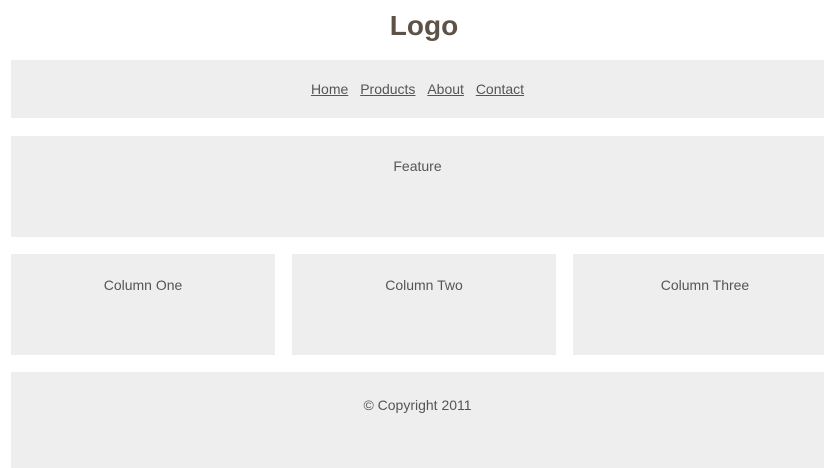  What do you see at coordinates (143, 285) in the screenshot?
I see `column-one-label: Column One` at bounding box center [143, 285].